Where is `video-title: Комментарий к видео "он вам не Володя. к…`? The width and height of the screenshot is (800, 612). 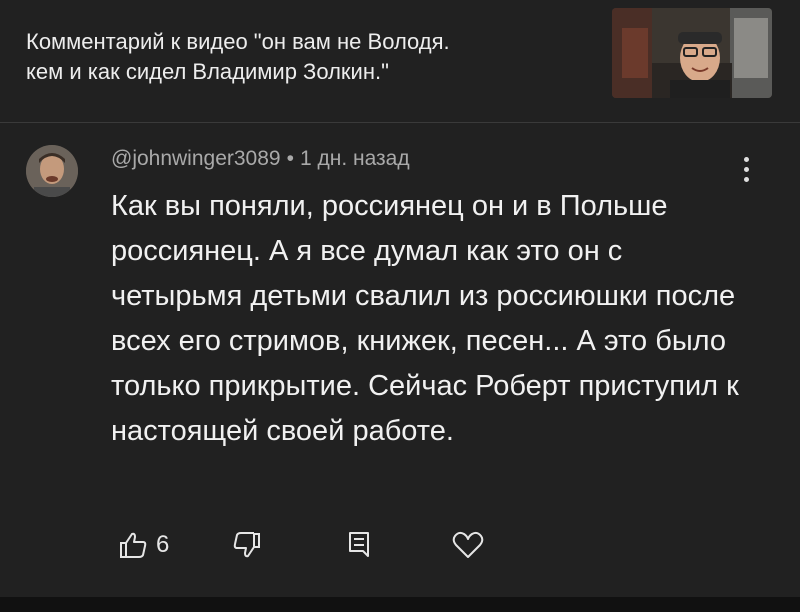 video-title: Комментарий к видео "он вам не Володя. к… is located at coordinates (306, 57).